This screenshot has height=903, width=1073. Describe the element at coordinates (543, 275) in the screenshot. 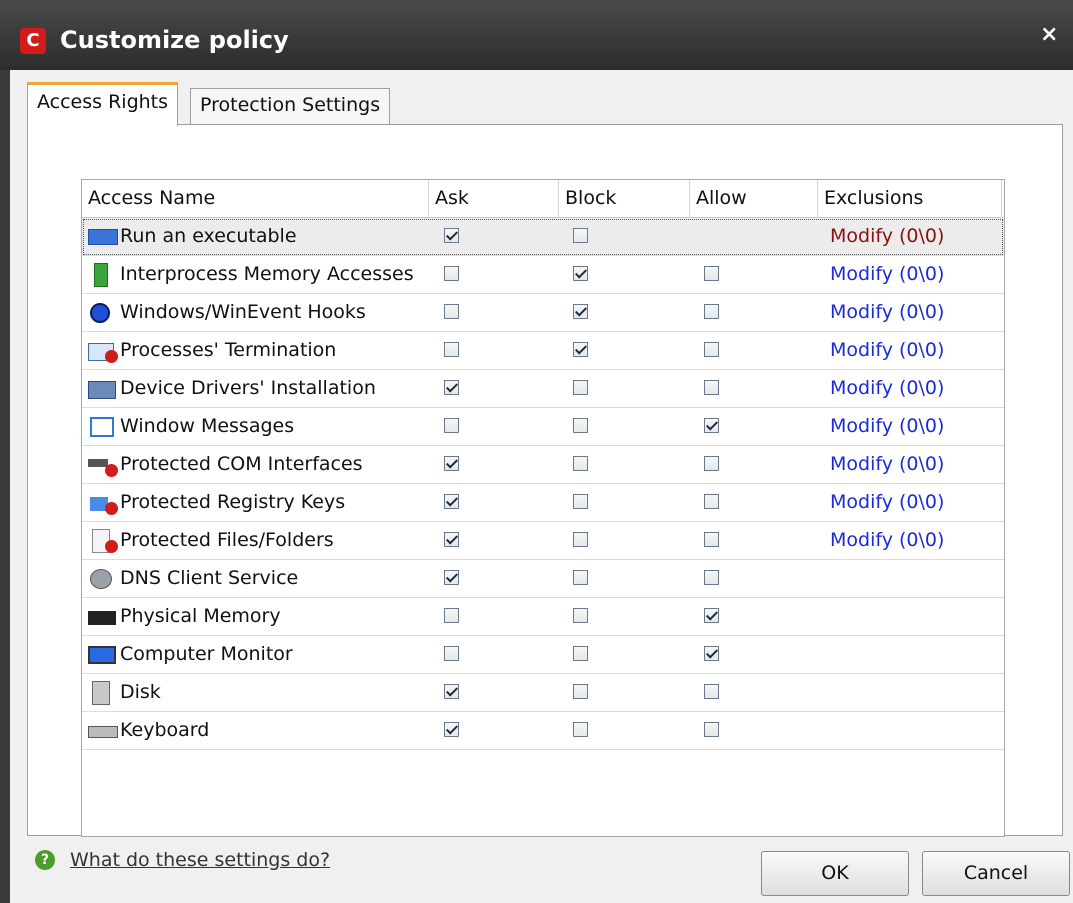

I see `table-row: Interprocess Memory Accesses Modify (0\0)` at that location.